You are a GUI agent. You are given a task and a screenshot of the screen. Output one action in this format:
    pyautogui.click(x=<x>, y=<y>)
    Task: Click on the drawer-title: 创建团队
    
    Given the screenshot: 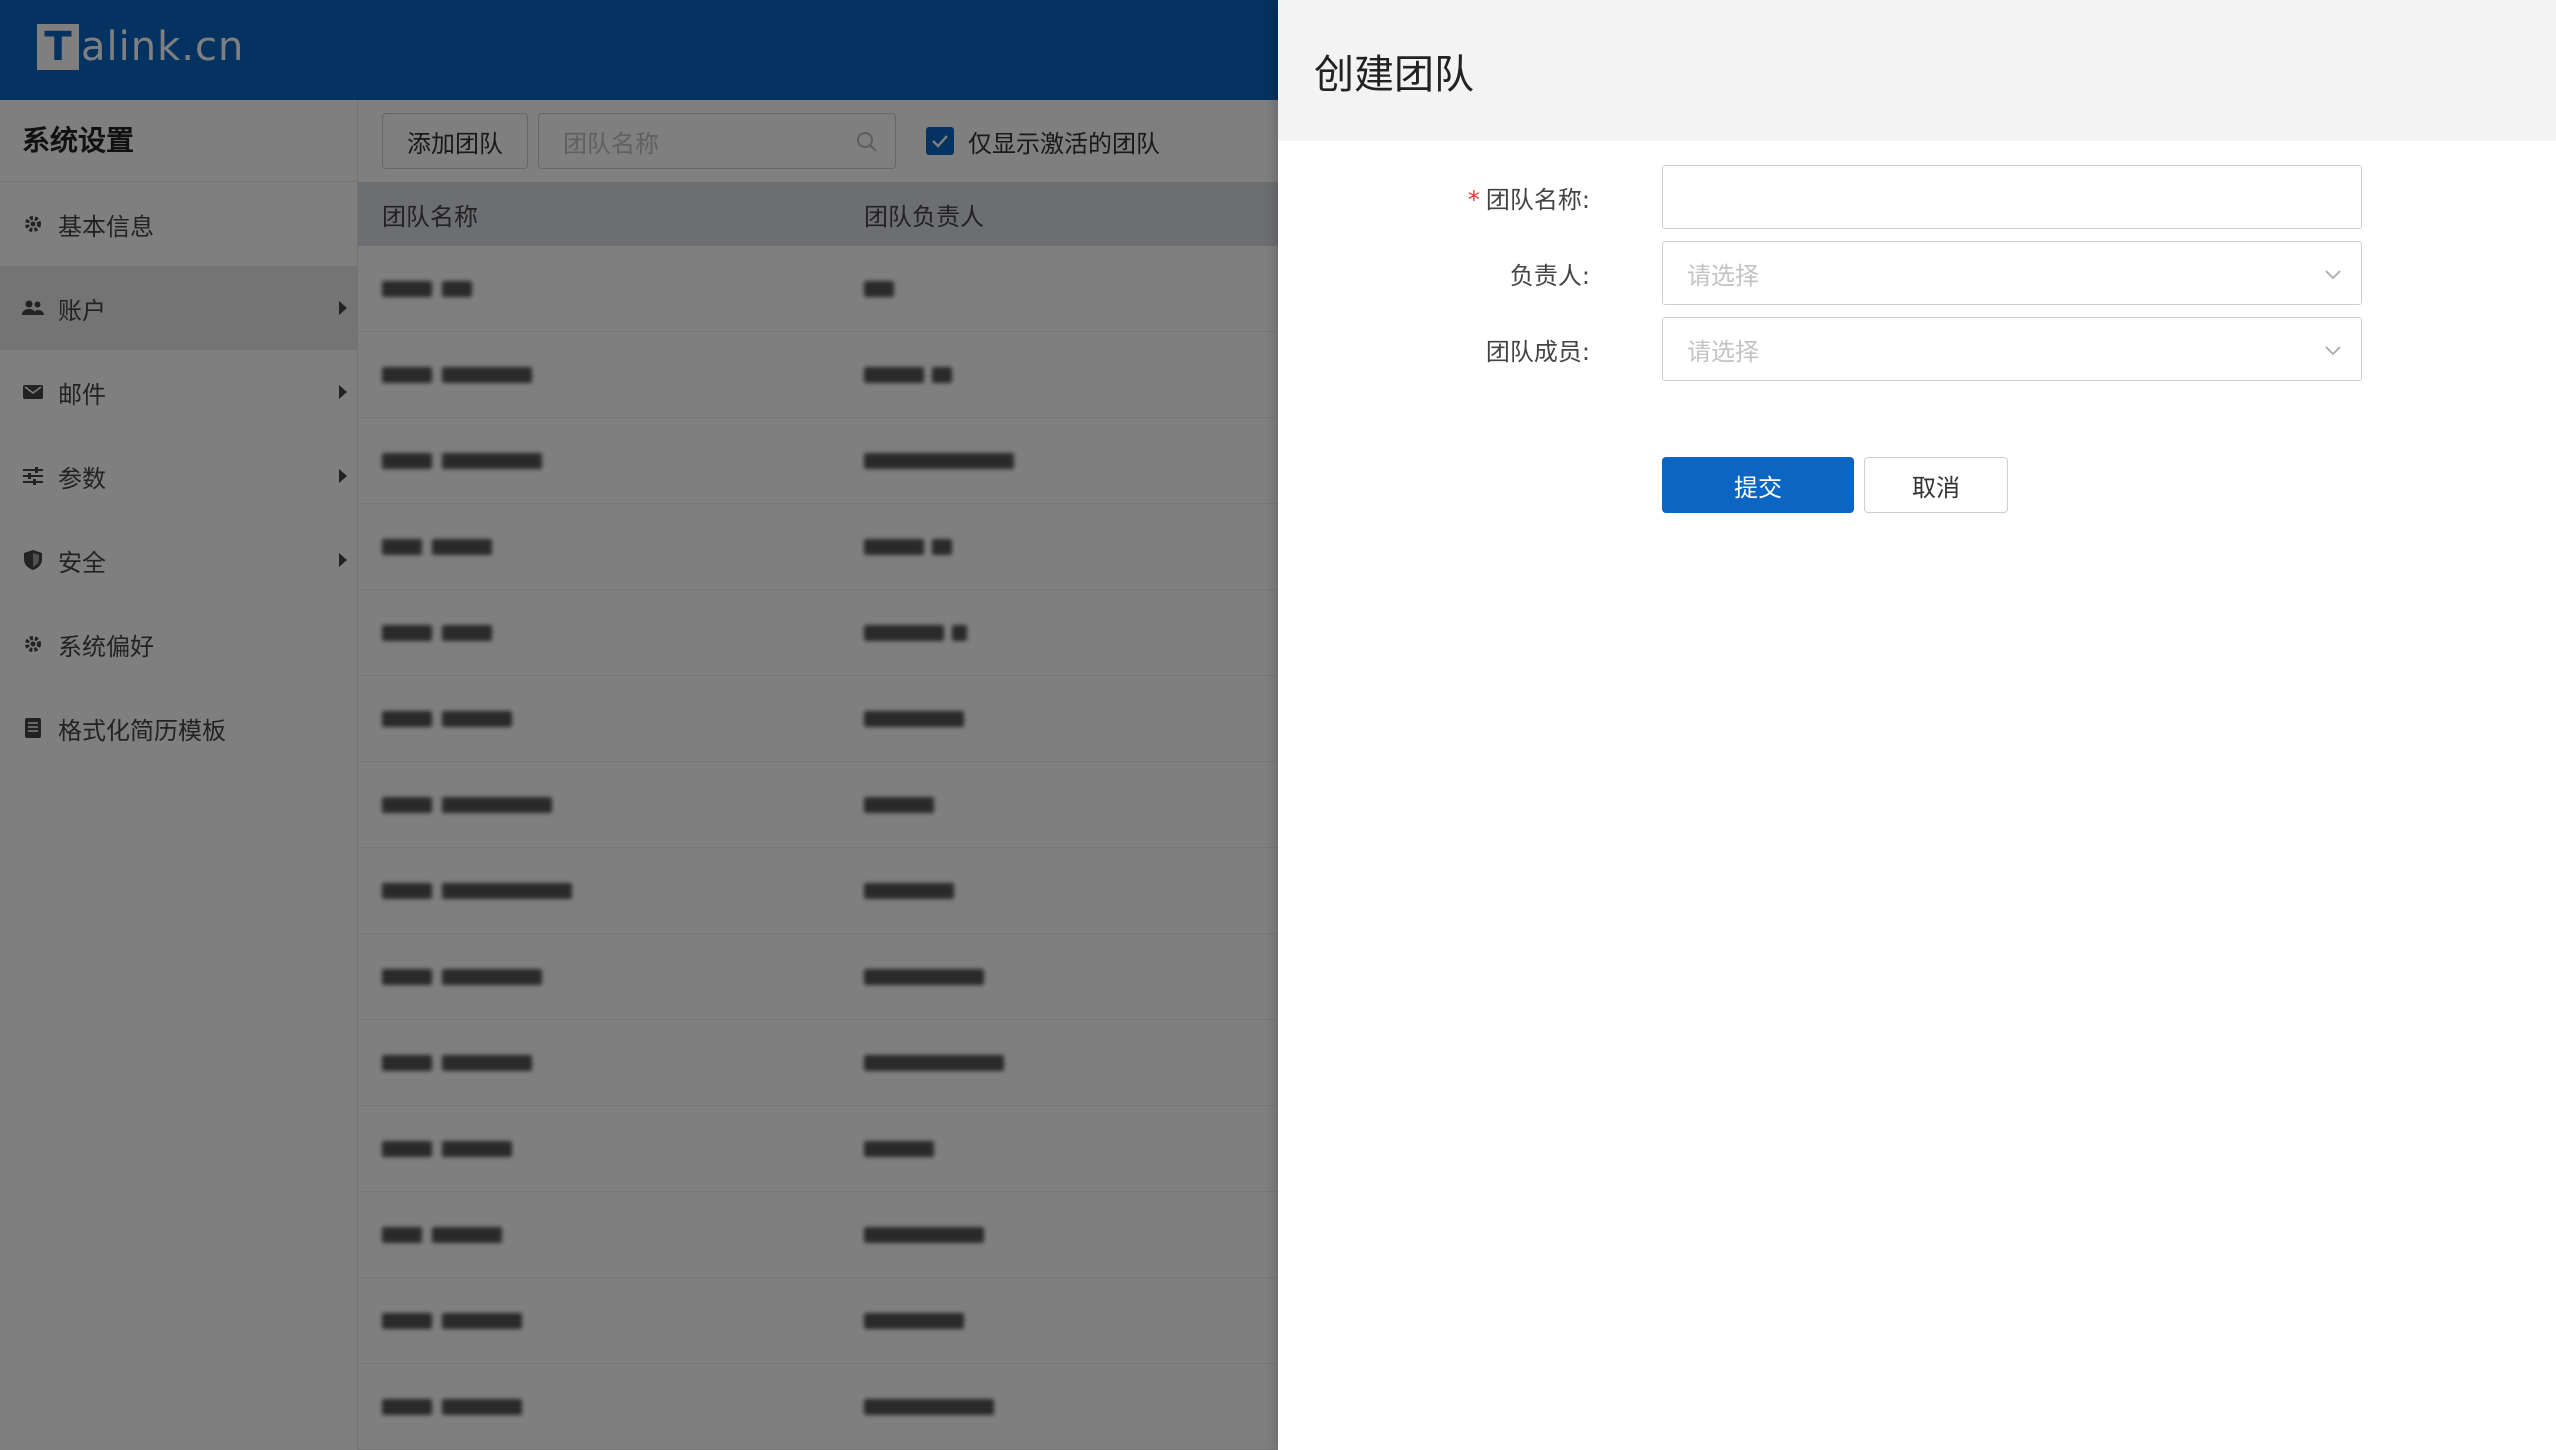 What is the action you would take?
    pyautogui.click(x=1917, y=70)
    